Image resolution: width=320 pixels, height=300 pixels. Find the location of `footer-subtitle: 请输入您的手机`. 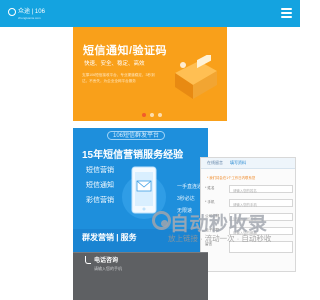

footer-subtitle: 请输入您的手机 is located at coordinates (108, 268).